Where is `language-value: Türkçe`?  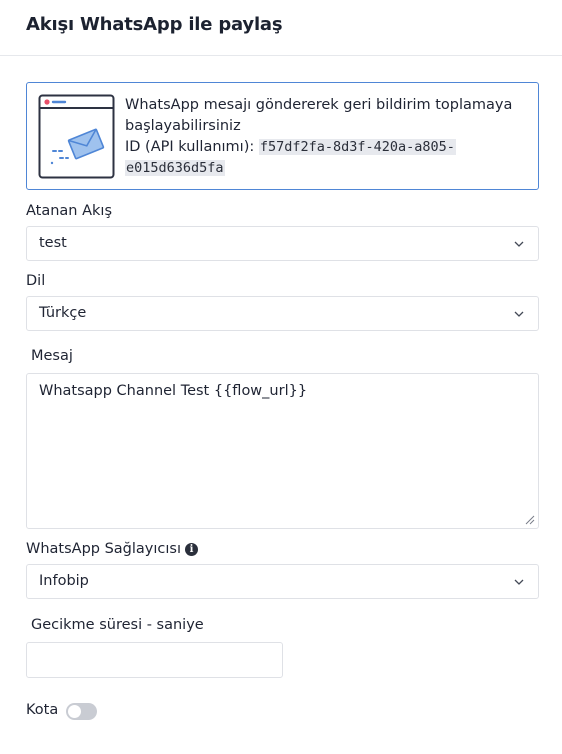
language-value: Türkçe is located at coordinates (63, 313).